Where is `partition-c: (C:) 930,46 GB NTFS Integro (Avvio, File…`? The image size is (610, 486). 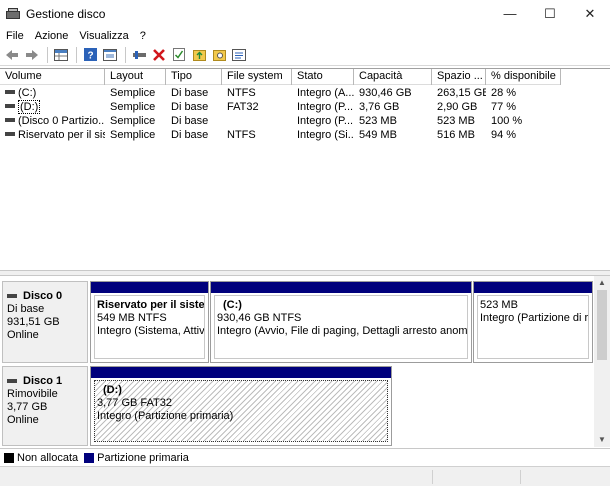
partition-c: (C:) 930,46 GB NTFS Integro (Avvio, File… is located at coordinates (341, 322).